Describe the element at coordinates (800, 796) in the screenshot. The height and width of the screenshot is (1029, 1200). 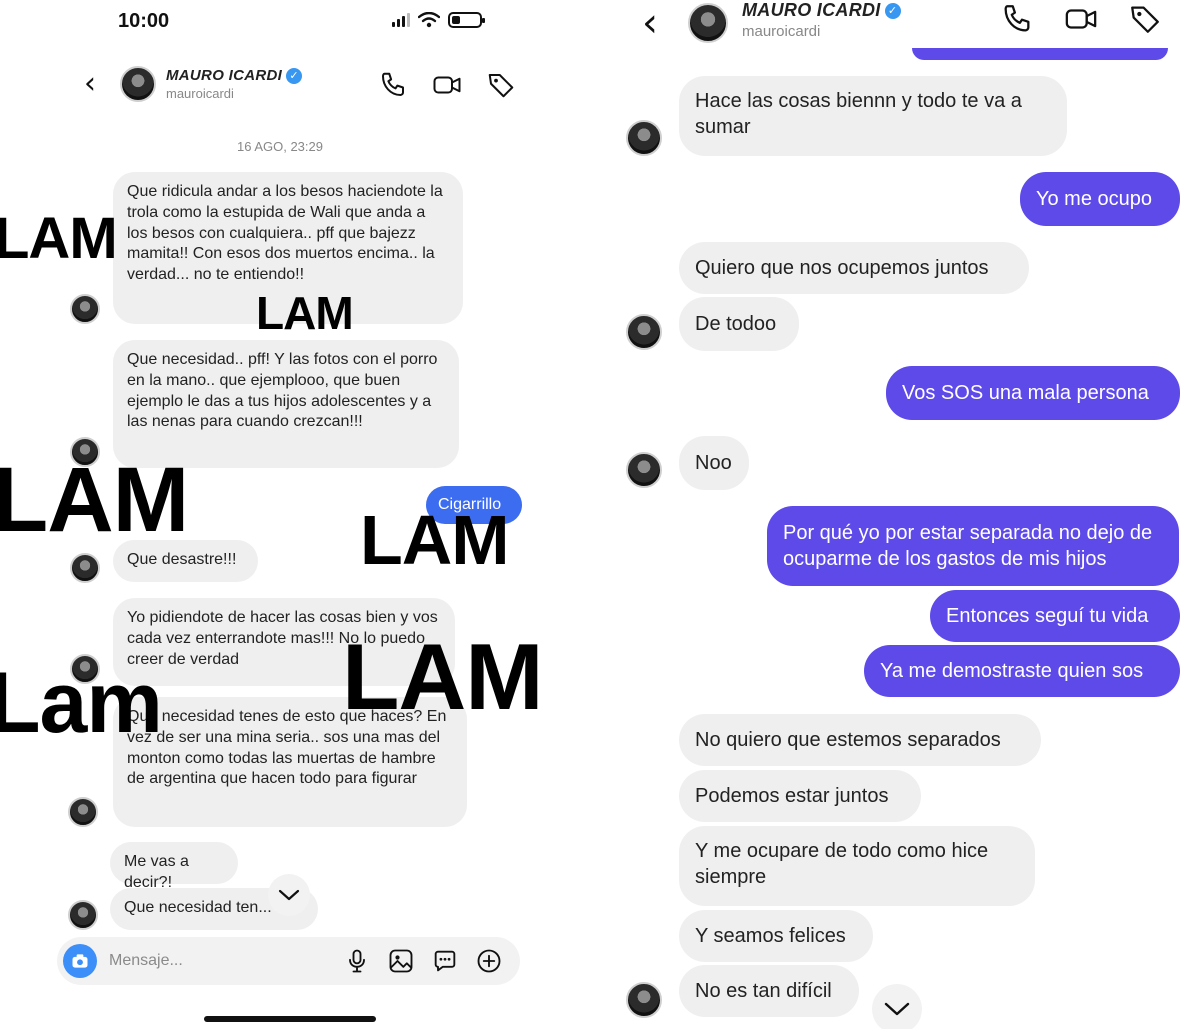
I see `incoming-message: Podemos estar juntos` at that location.